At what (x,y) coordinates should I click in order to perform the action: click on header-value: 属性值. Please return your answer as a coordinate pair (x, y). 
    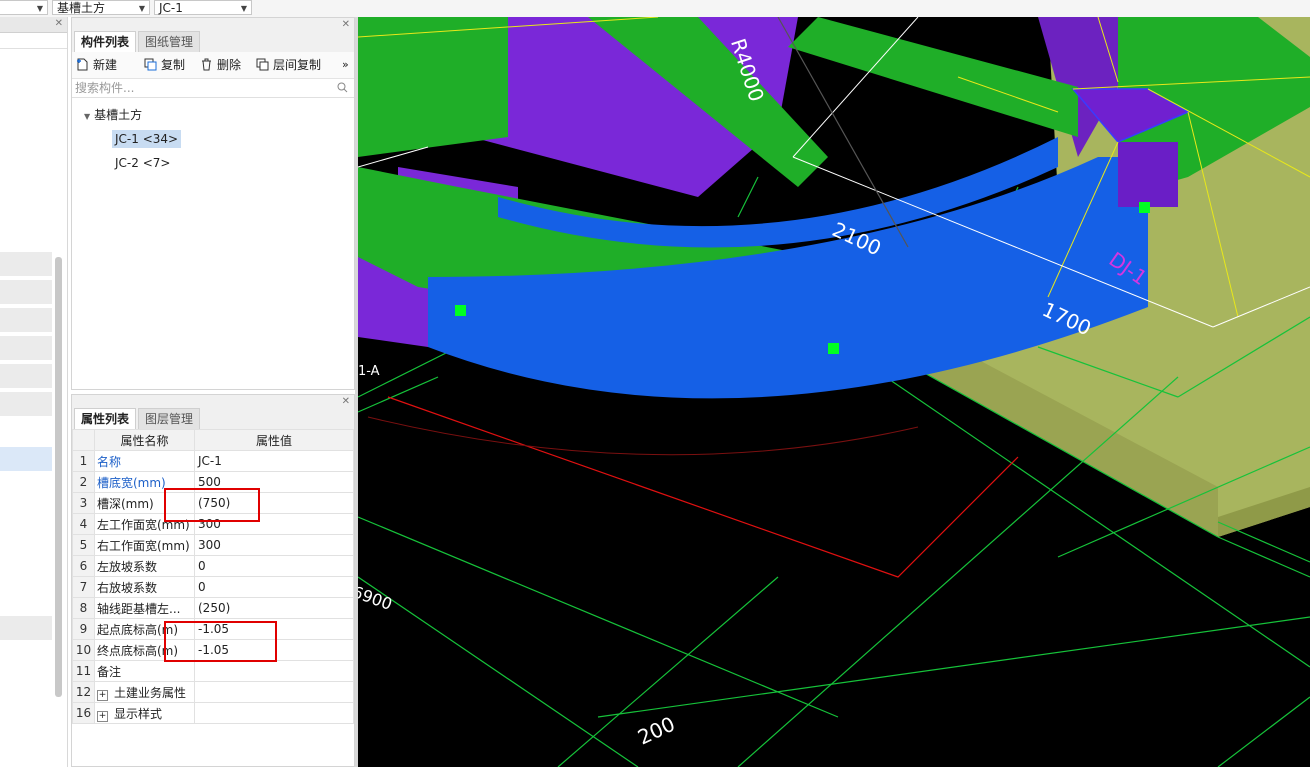
    Looking at the image, I should click on (274, 440).